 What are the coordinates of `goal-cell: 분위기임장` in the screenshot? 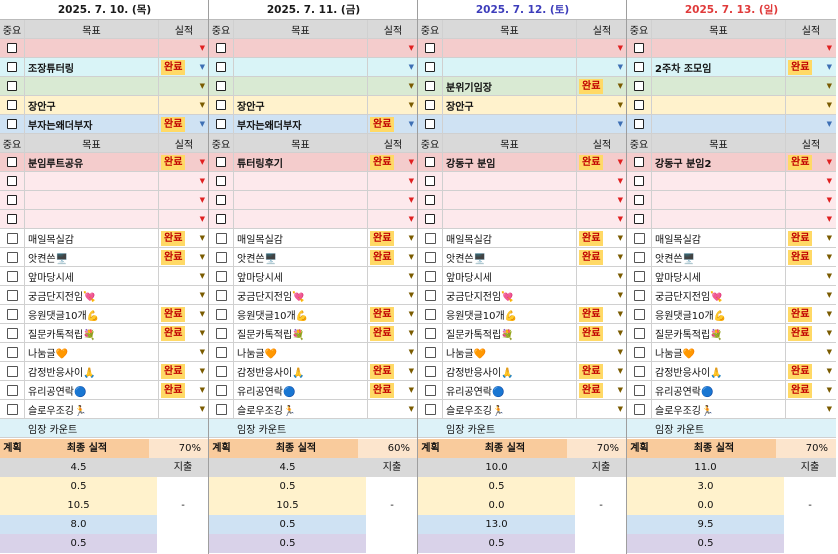 It's located at (510, 86).